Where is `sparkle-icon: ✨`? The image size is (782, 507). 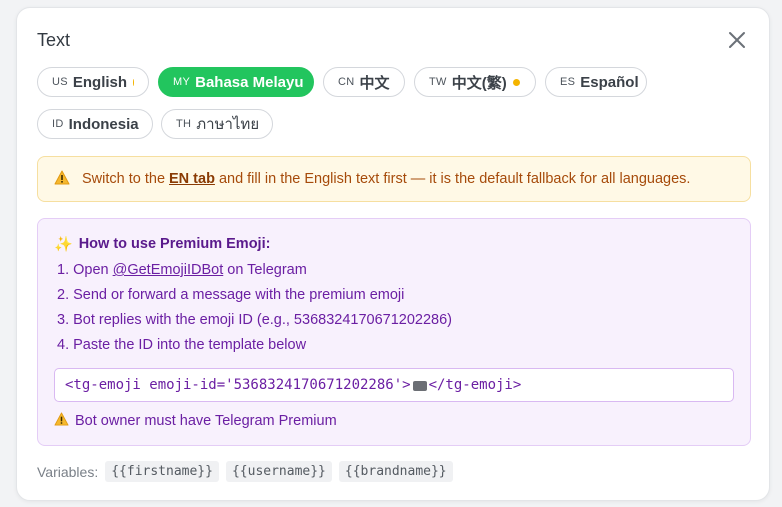 sparkle-icon: ✨ is located at coordinates (63, 244).